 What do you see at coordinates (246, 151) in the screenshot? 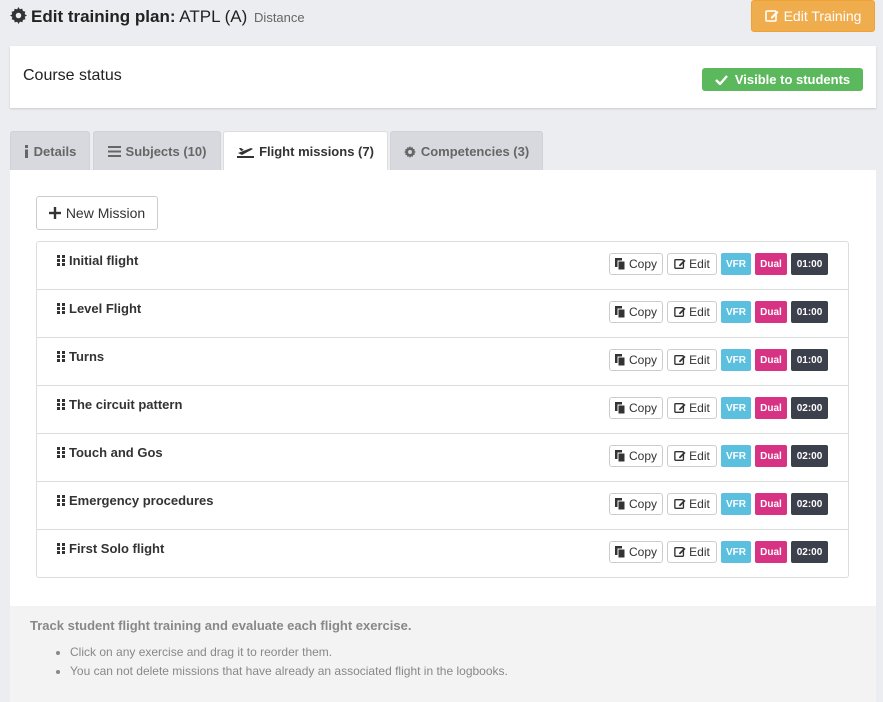
I see `plane-icon` at bounding box center [246, 151].